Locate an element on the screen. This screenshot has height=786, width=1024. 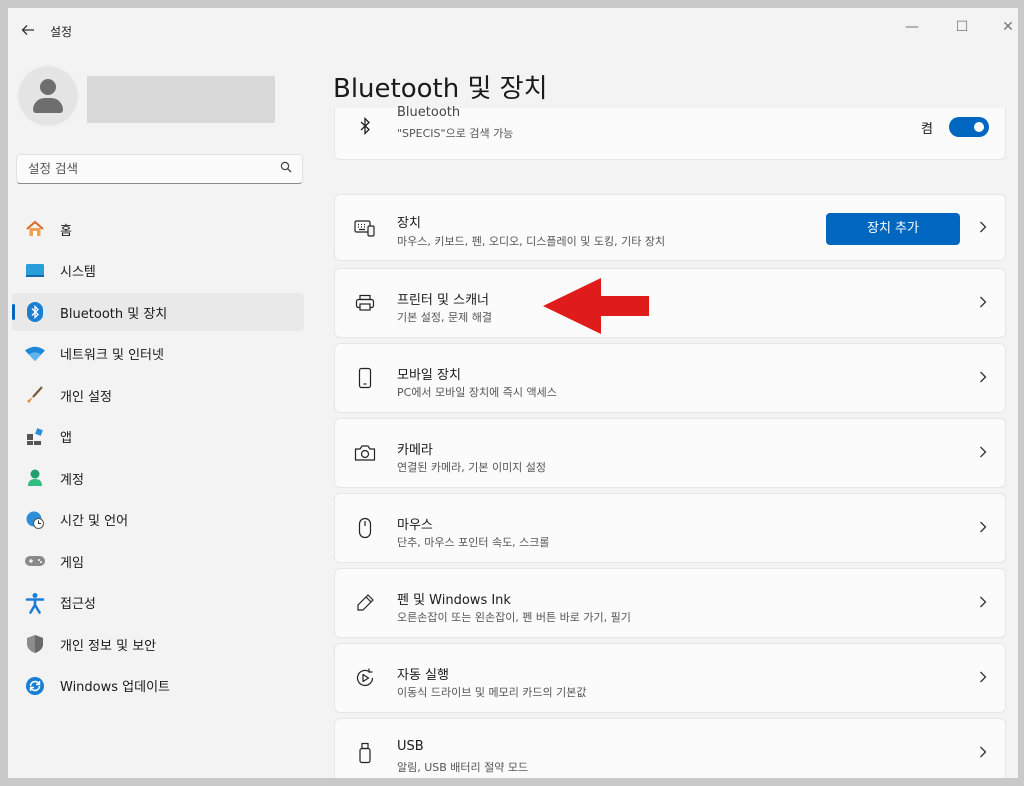
sidebar-item-gaming: 게임 is located at coordinates (158, 561).